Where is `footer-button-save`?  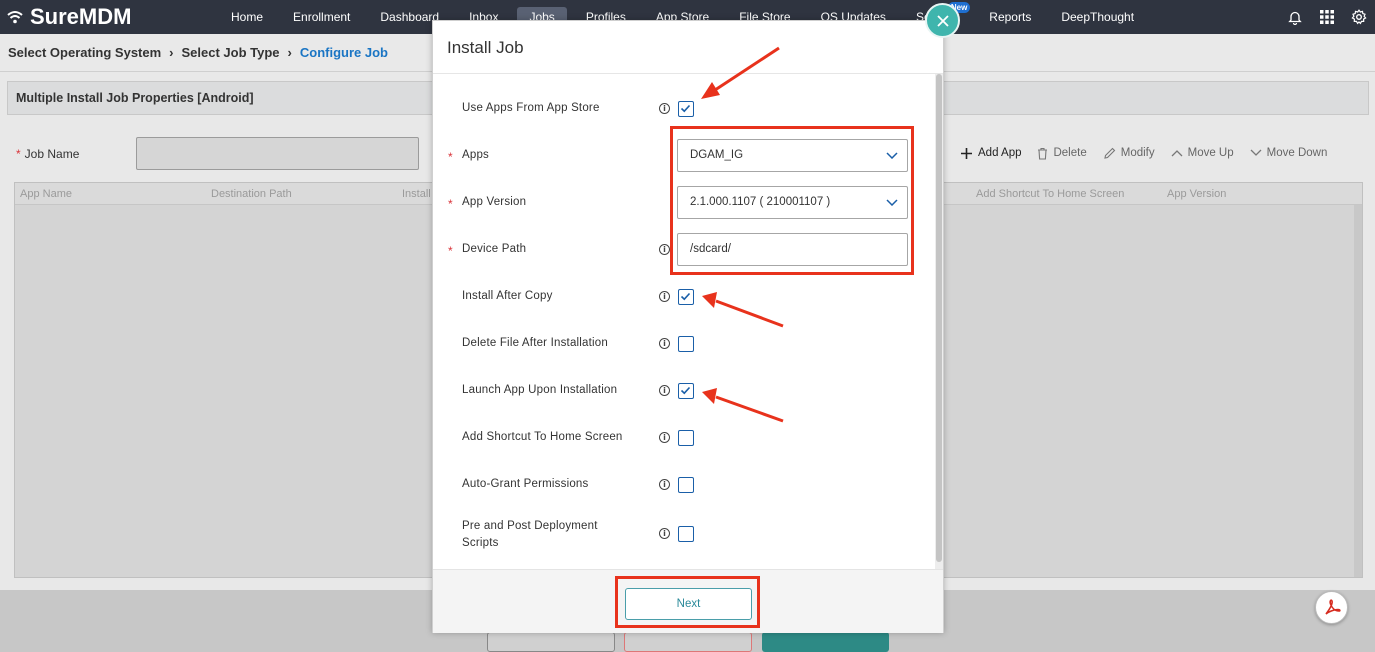 footer-button-save is located at coordinates (825, 642).